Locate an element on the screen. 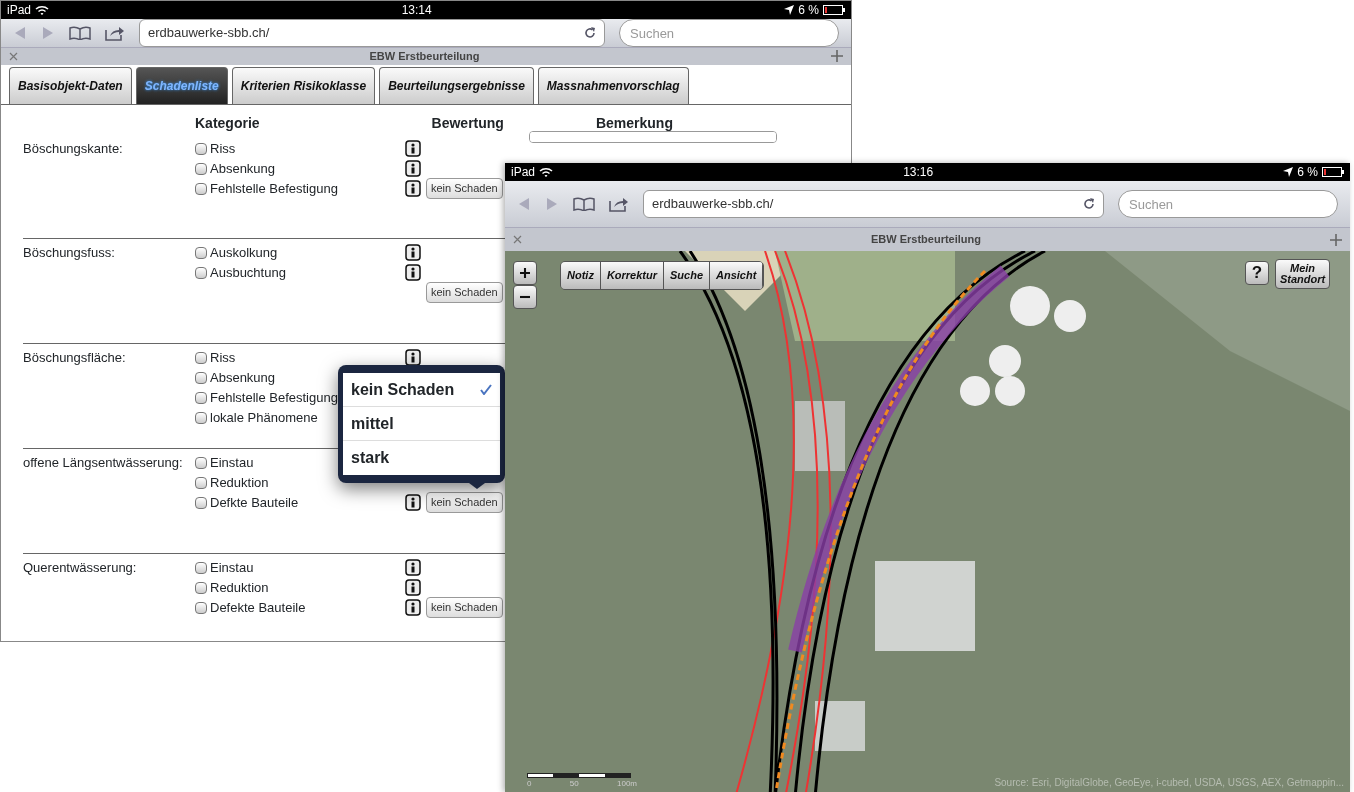  tab: Kriterien Risikoklasse is located at coordinates (303, 85).